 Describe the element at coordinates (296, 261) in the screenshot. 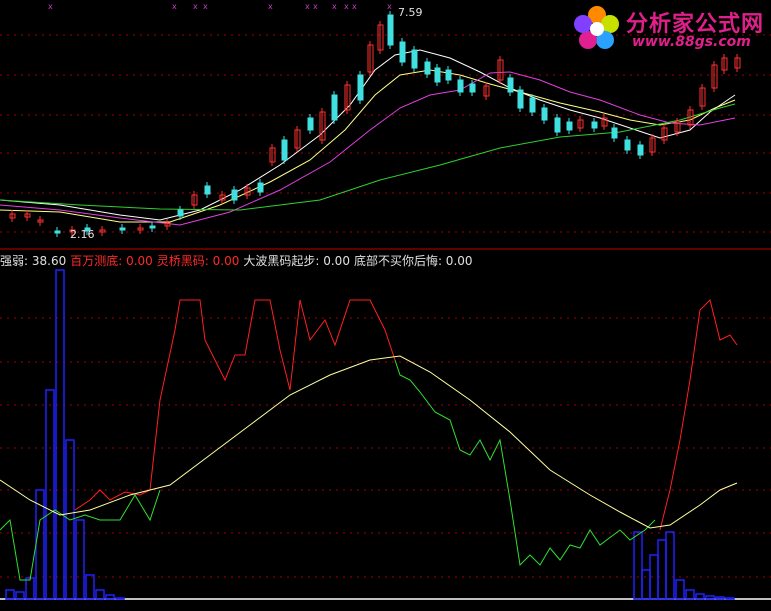

I see `indicator-3: 大波黑码起步: 0.00` at that location.